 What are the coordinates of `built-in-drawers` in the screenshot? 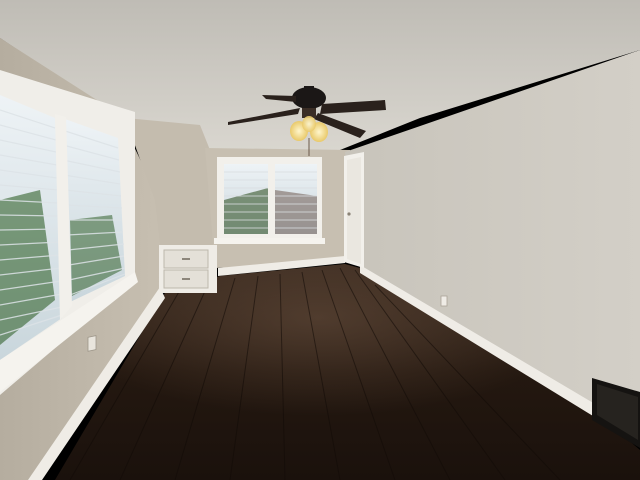 It's located at (188, 269).